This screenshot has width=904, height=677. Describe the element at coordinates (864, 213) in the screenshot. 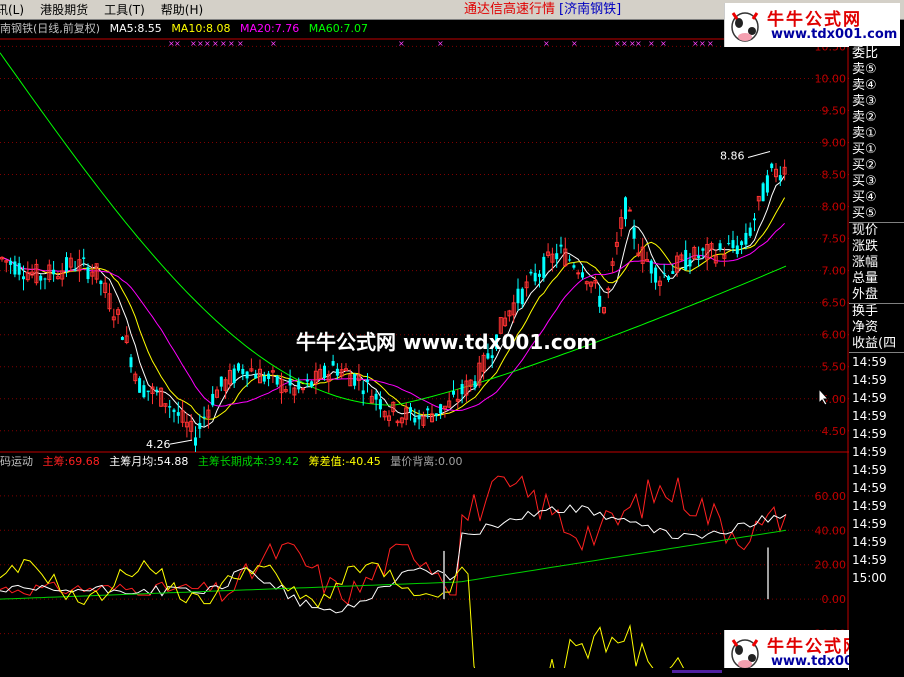

I see `order-book-label-10: 买⑤` at that location.